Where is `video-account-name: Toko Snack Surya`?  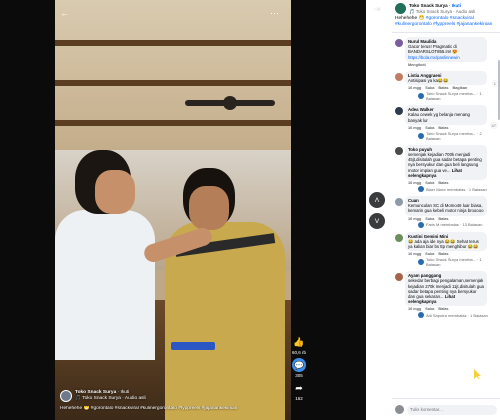 video-account-name: Toko Snack Surya is located at coordinates (95, 392).